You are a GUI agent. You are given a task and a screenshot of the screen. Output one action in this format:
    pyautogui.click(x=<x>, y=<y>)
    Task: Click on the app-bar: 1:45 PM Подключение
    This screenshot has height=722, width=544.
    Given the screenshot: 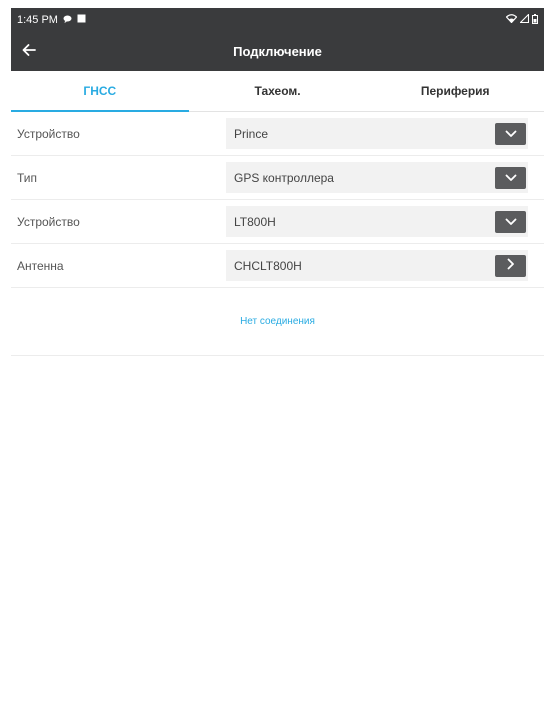 What is the action you would take?
    pyautogui.click(x=277, y=39)
    